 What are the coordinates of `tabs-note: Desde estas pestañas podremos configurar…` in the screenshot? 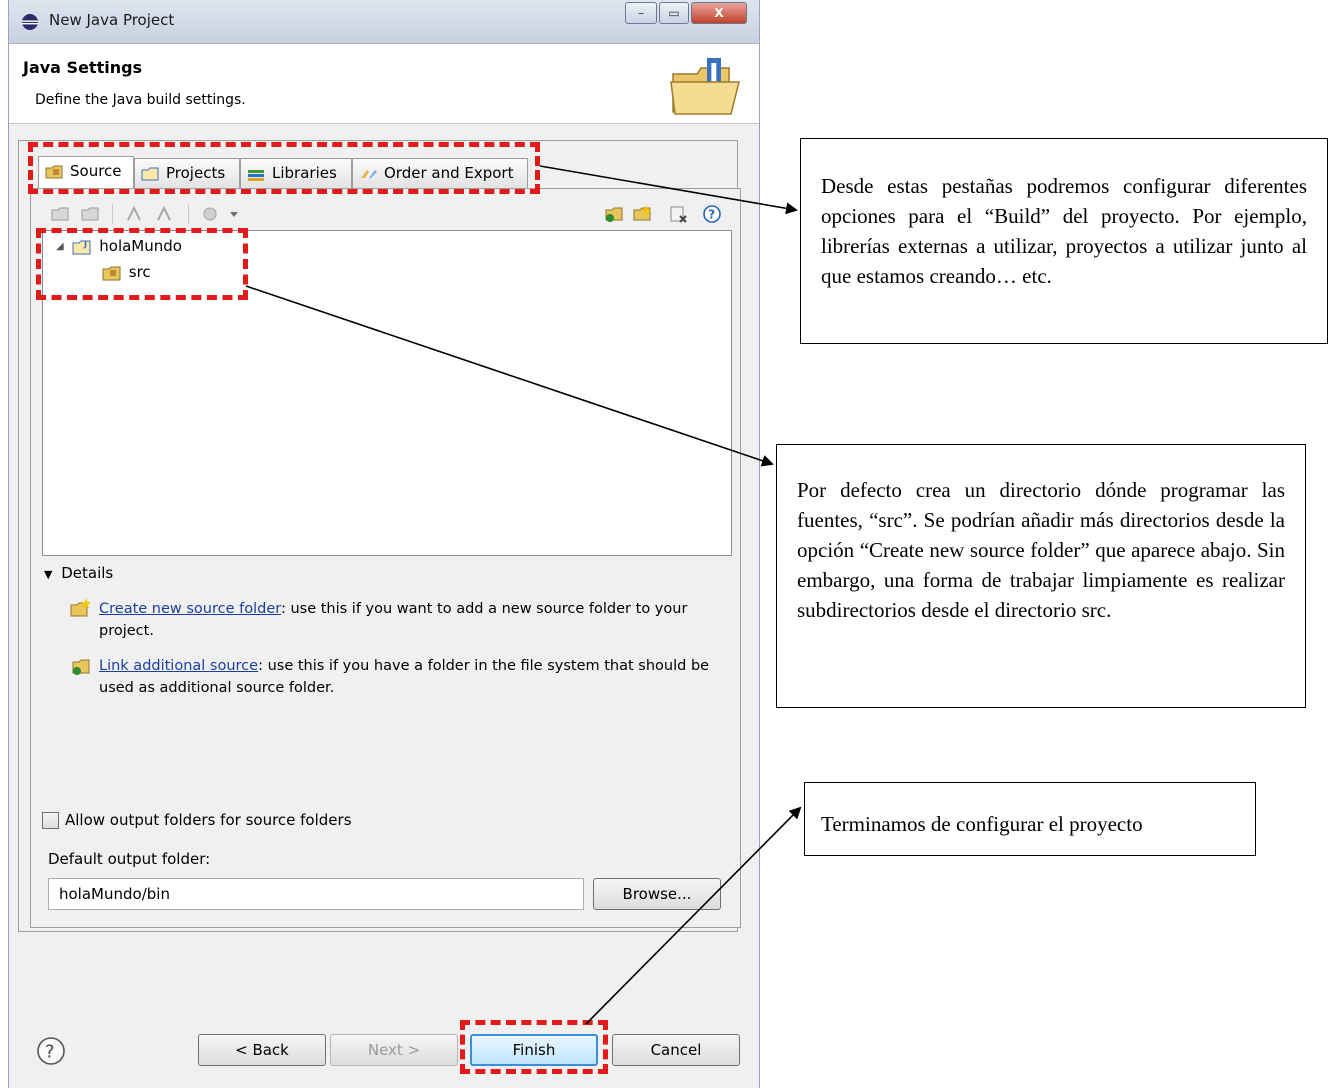 It's located at (1064, 241).